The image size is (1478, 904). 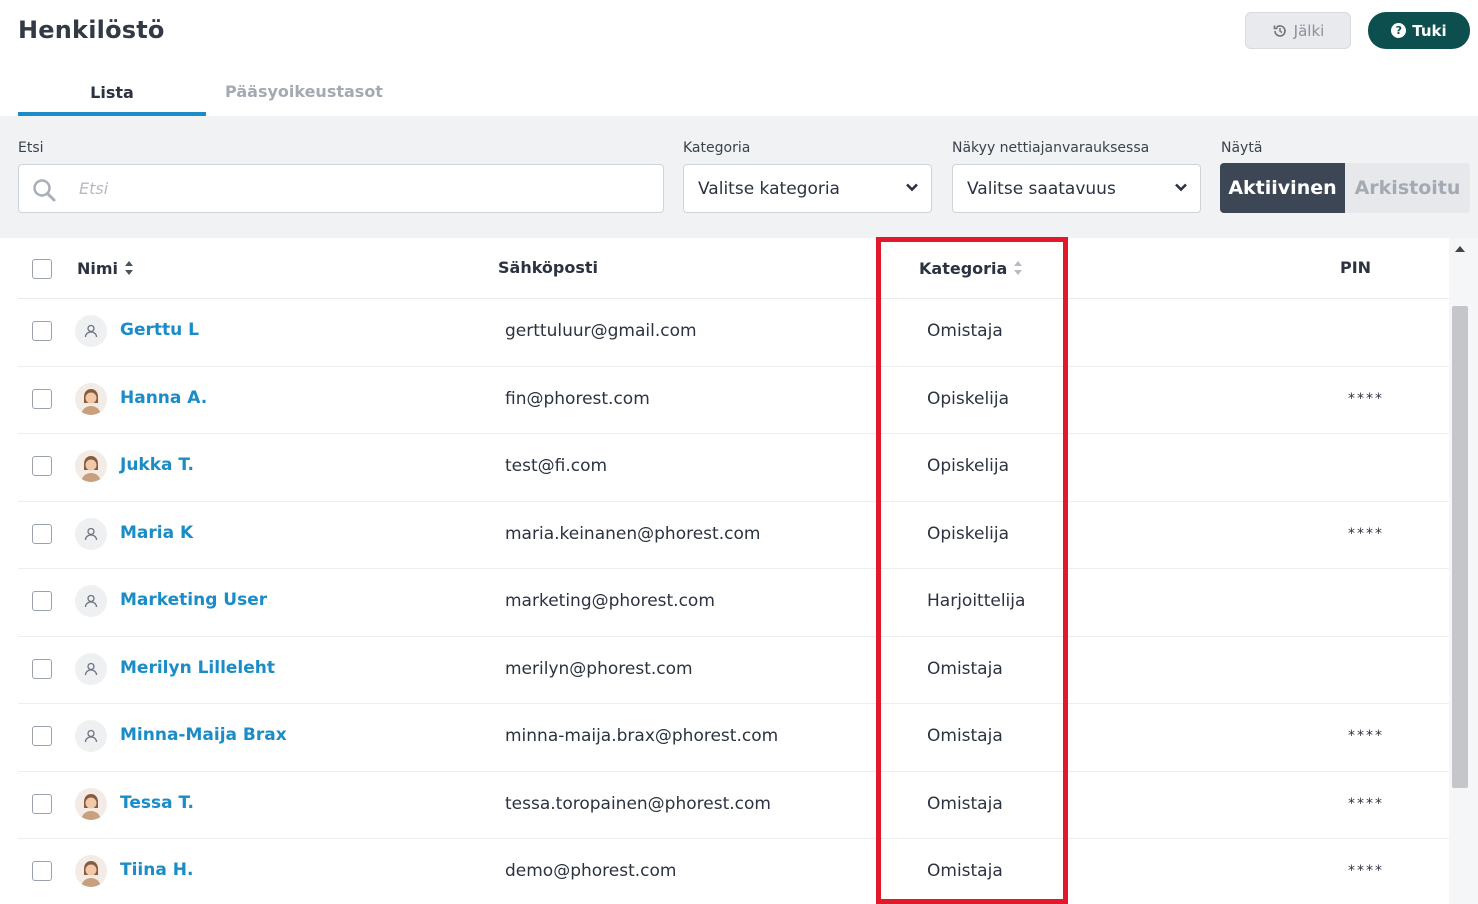 I want to click on availability-select-value: Valitse saatavuus, so click(x=1041, y=188).